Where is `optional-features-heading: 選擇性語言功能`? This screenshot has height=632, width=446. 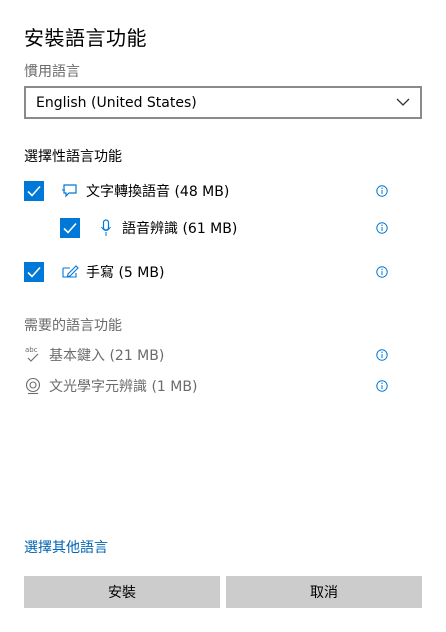 optional-features-heading: 選擇性語言功能 is located at coordinates (73, 157).